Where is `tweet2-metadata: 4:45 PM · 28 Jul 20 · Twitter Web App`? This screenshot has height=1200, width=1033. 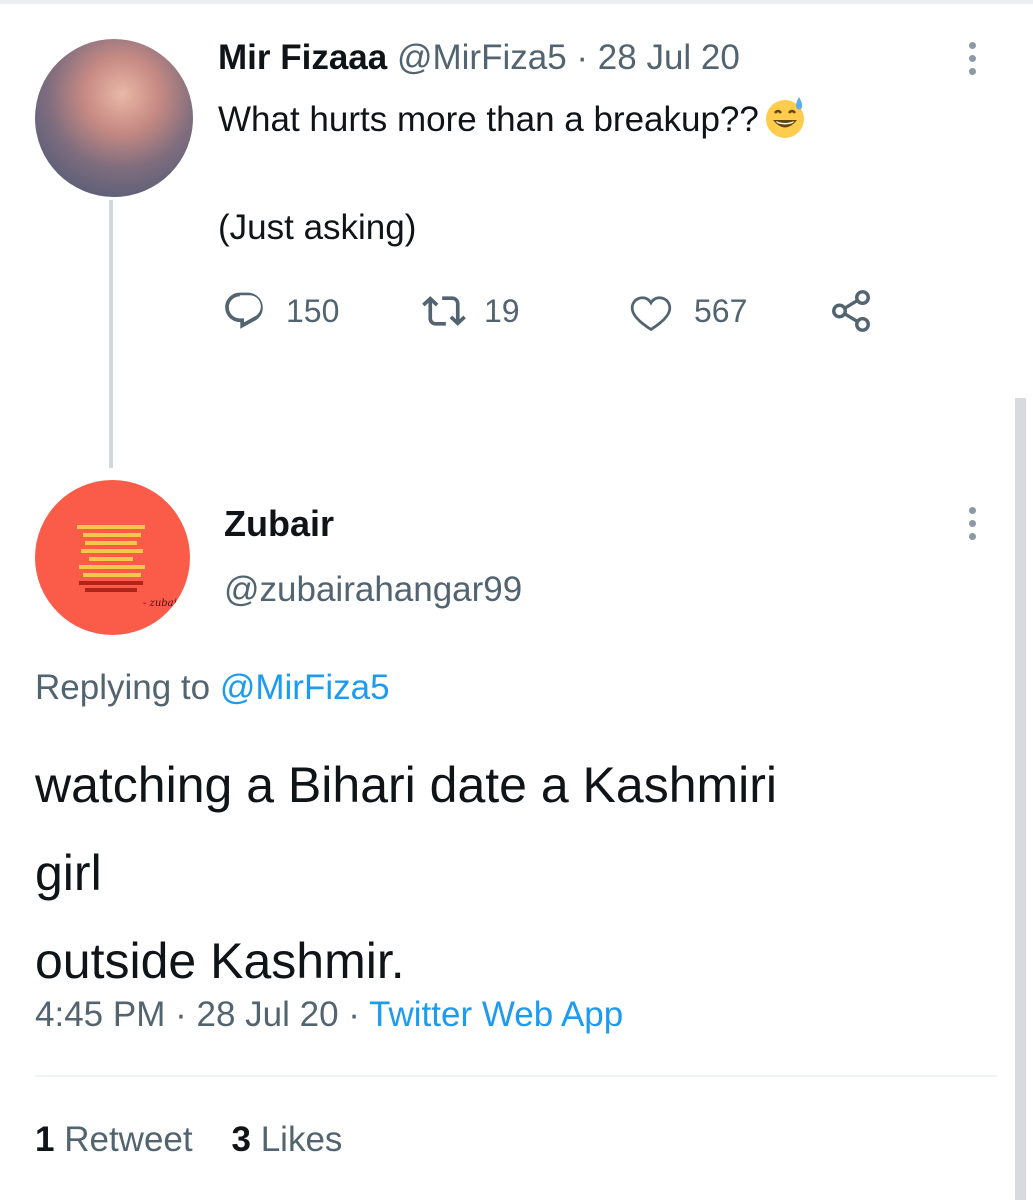
tweet2-metadata: 4:45 PM · 28 Jul 20 · Twitter Web App is located at coordinates (329, 1015).